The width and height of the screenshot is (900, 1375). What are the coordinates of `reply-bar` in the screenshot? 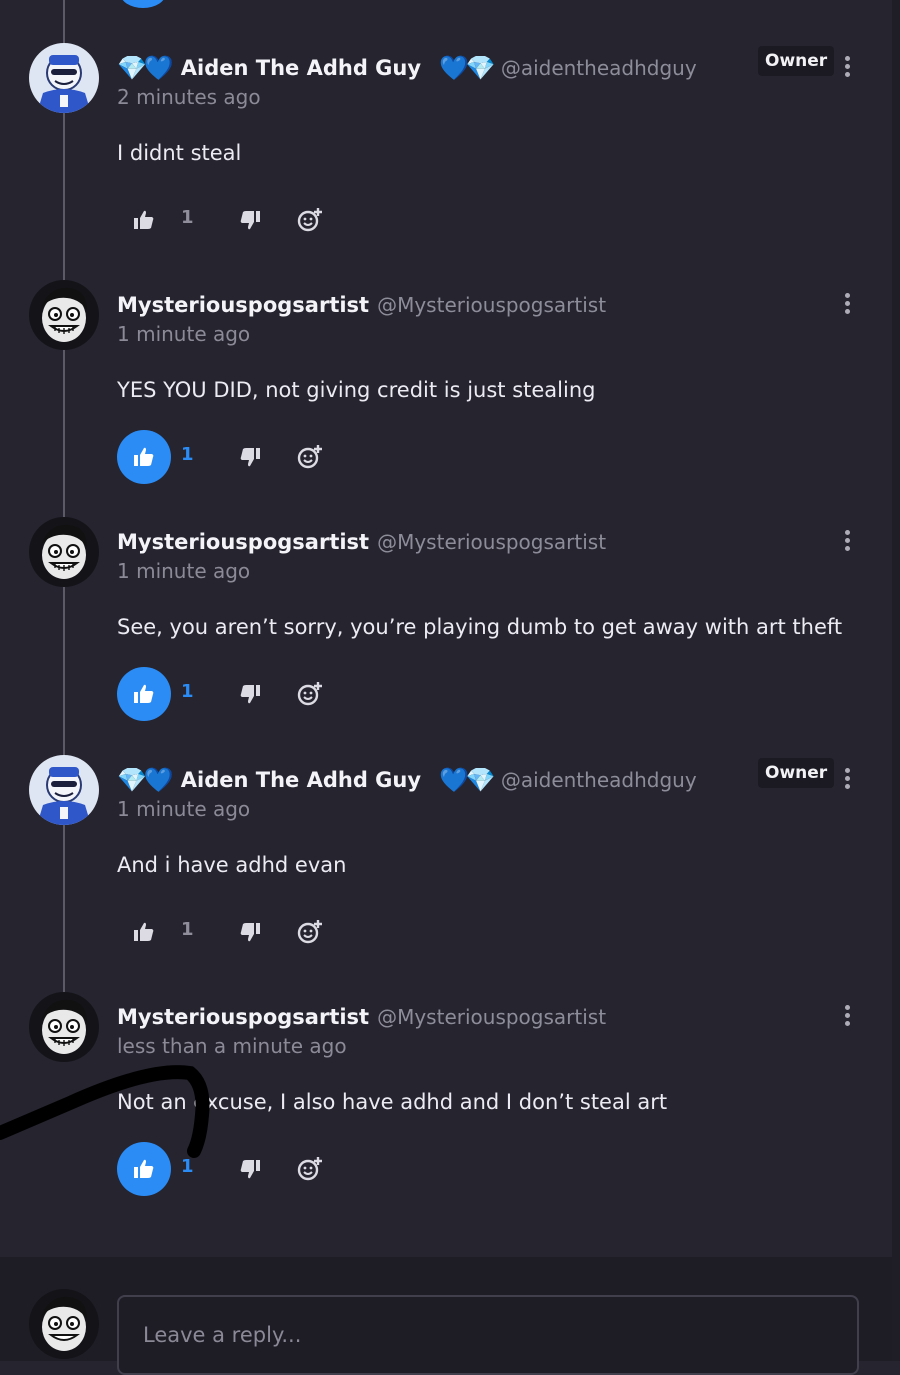 It's located at (446, 1316).